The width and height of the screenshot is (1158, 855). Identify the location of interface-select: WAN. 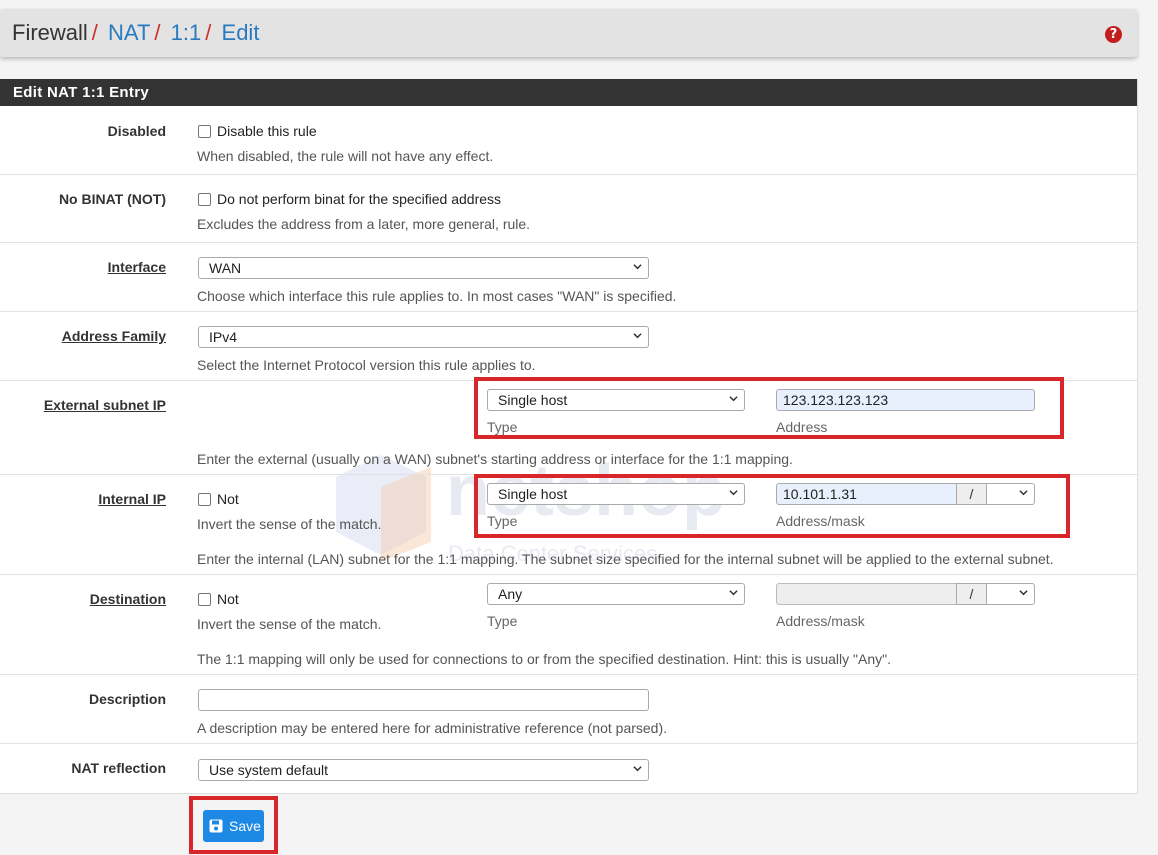
(423, 268).